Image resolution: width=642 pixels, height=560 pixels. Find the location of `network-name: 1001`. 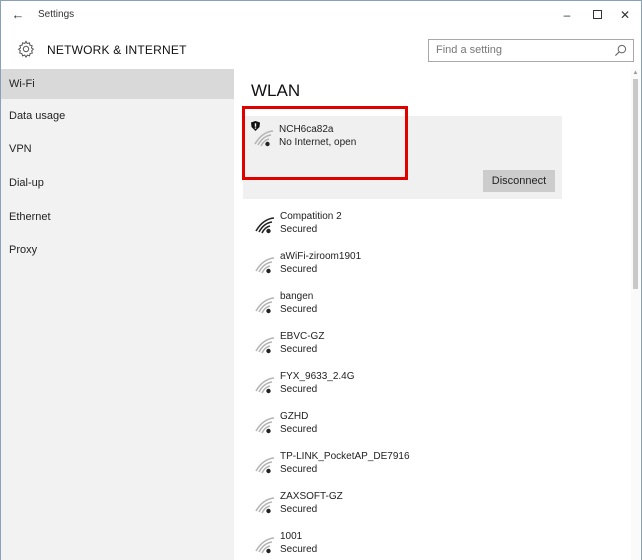

network-name: 1001 is located at coordinates (291, 536).